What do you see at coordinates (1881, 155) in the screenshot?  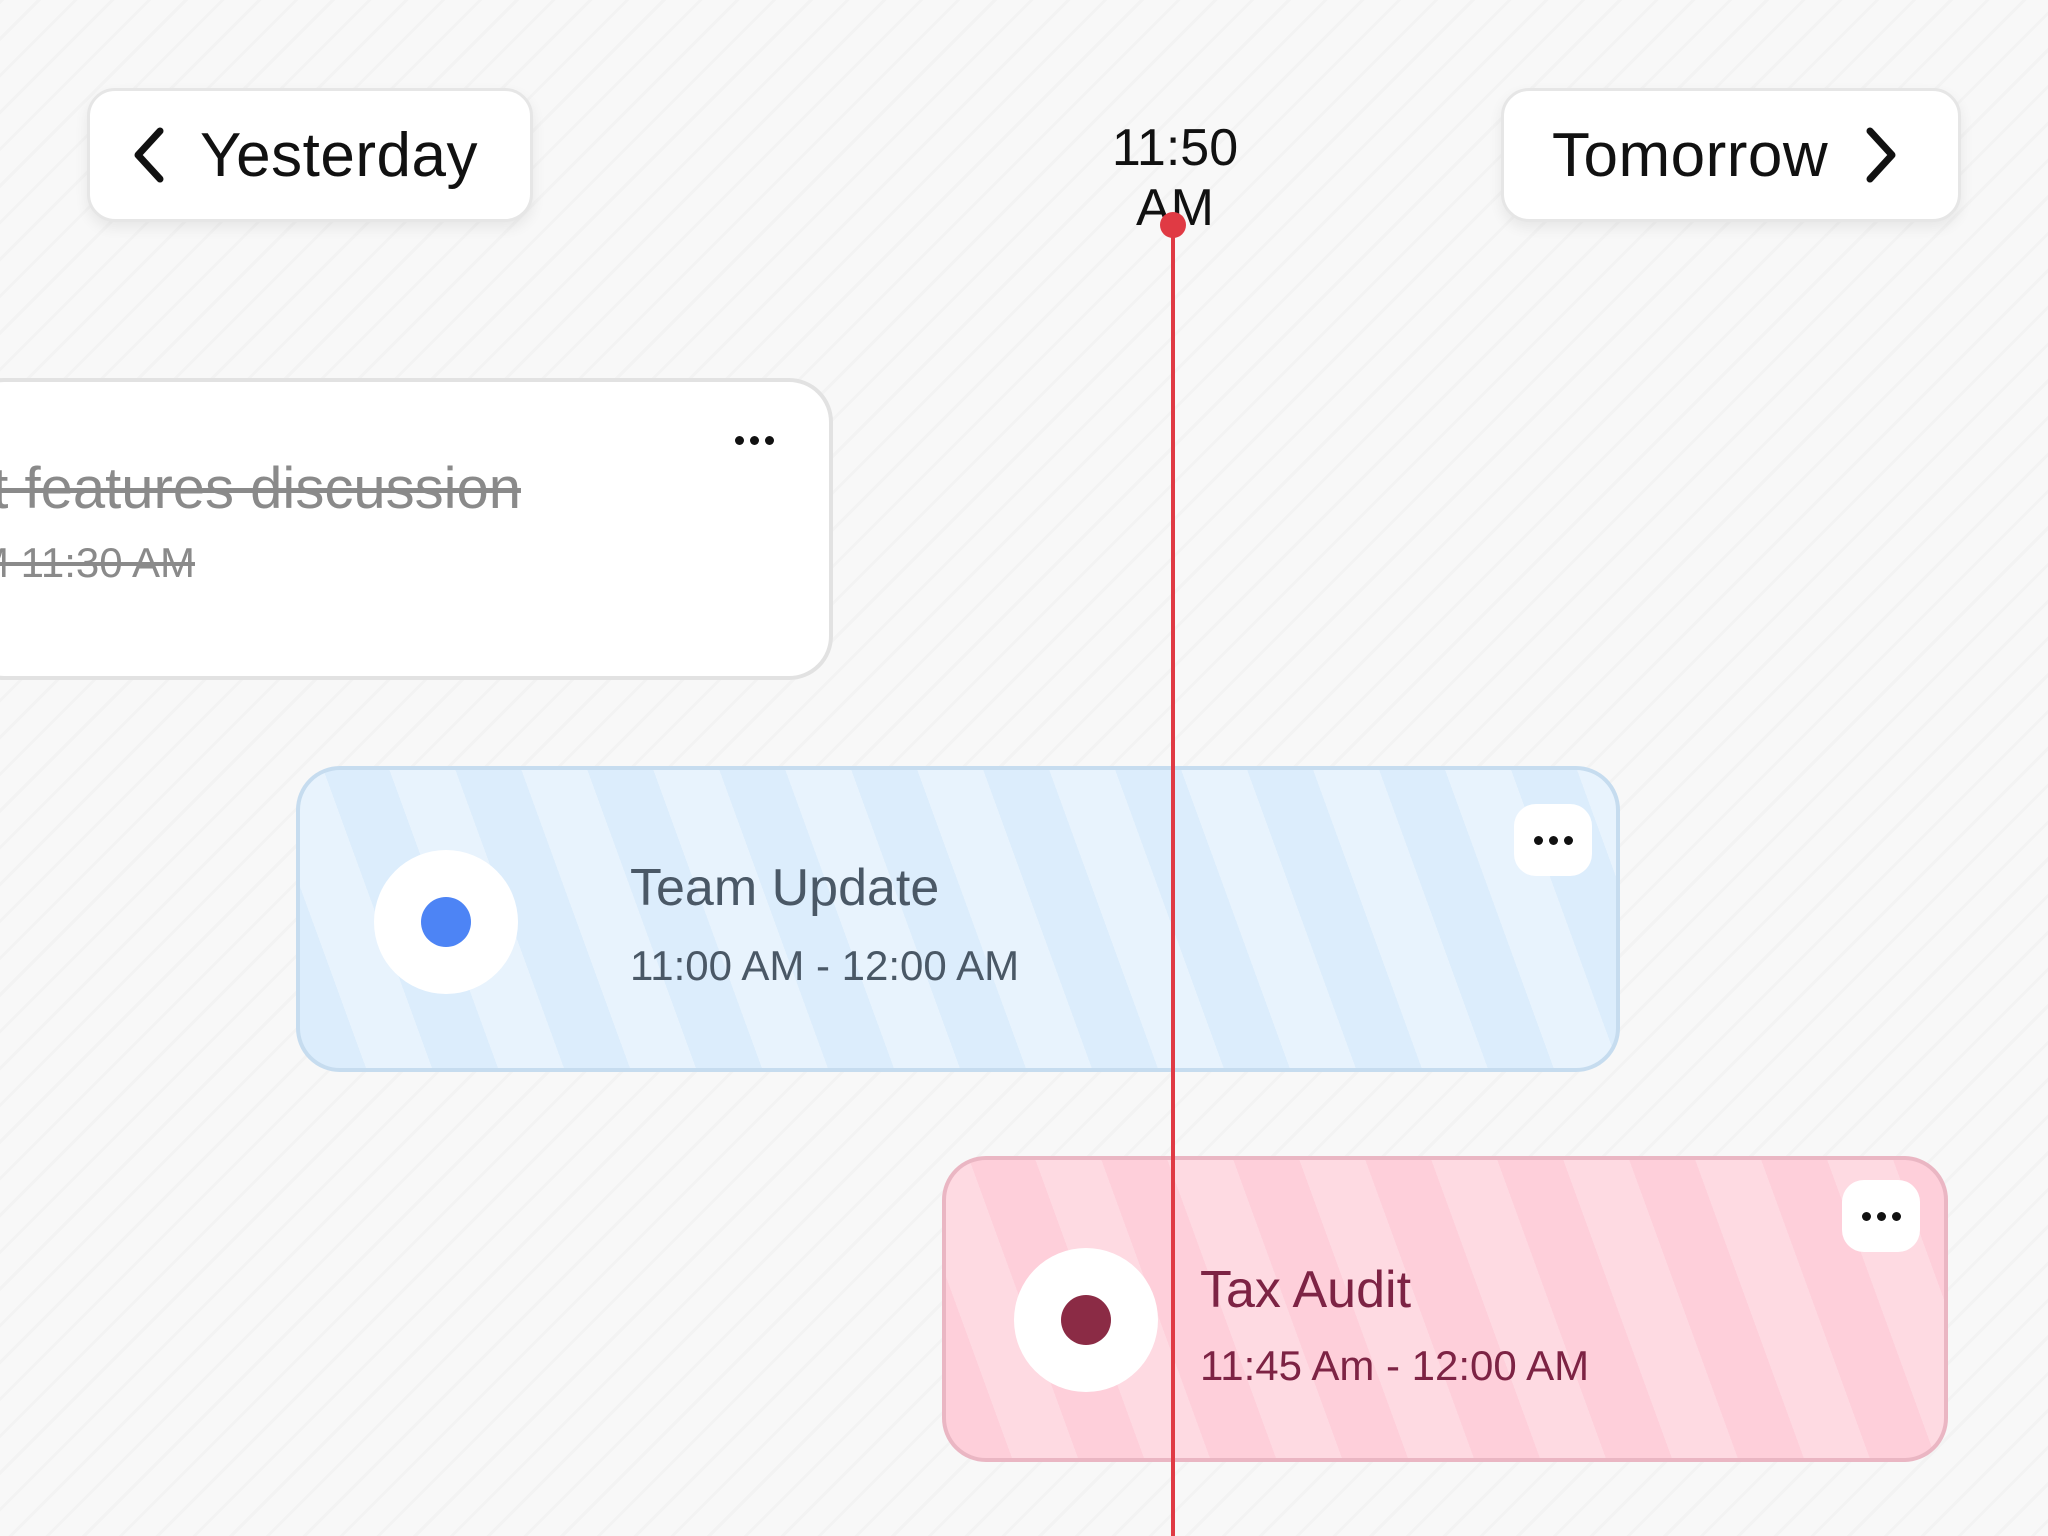 I see `chevron-right-icon` at bounding box center [1881, 155].